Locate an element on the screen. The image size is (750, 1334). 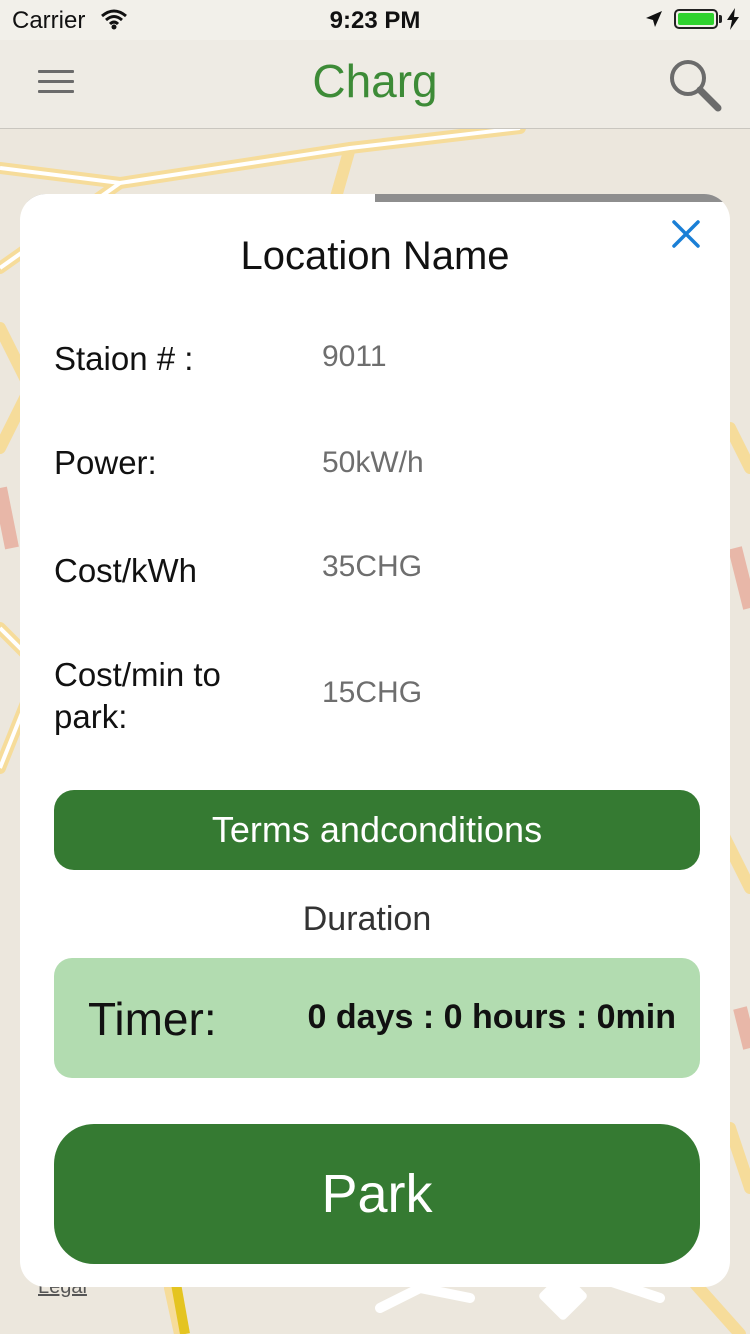
battery-tip is located at coordinates (720, 19).